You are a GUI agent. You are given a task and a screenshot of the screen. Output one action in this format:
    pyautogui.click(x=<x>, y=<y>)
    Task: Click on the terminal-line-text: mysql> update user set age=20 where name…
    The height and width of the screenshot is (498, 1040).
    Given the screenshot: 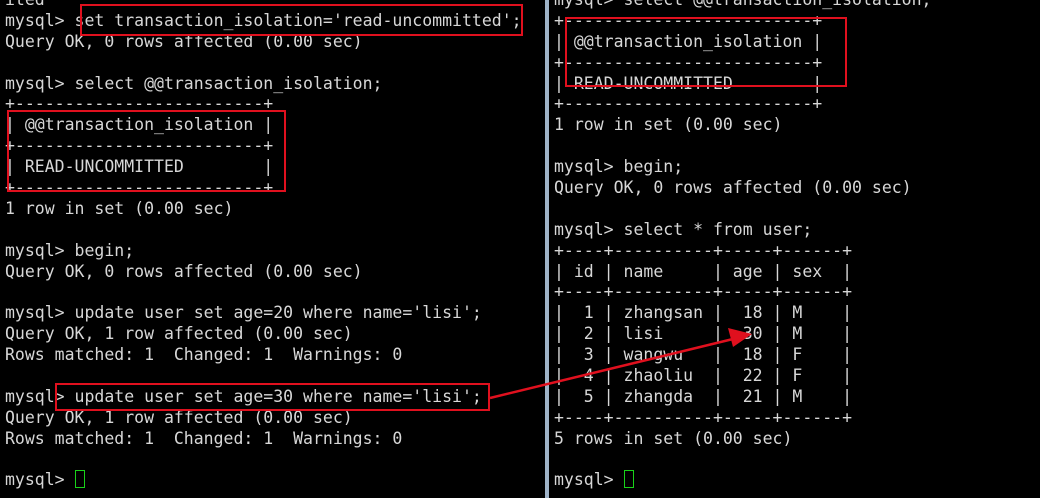 What is the action you would take?
    pyautogui.click(x=243, y=313)
    